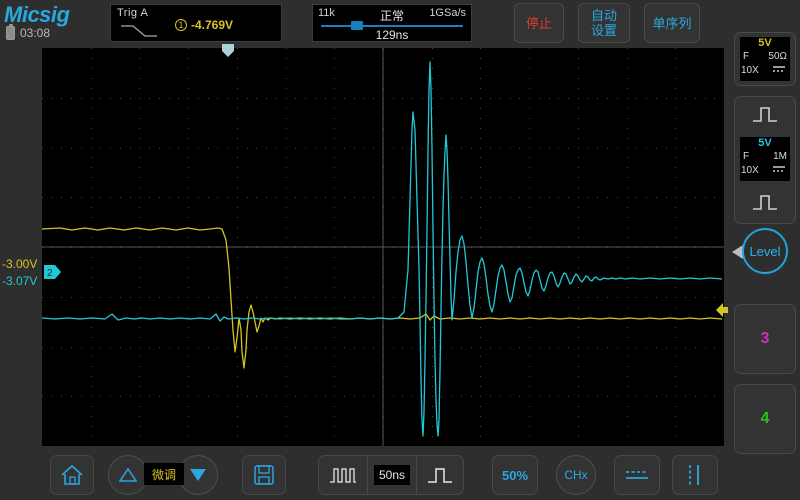  I want to click on ch1-offset-readout: -3.00V, so click(20, 264).